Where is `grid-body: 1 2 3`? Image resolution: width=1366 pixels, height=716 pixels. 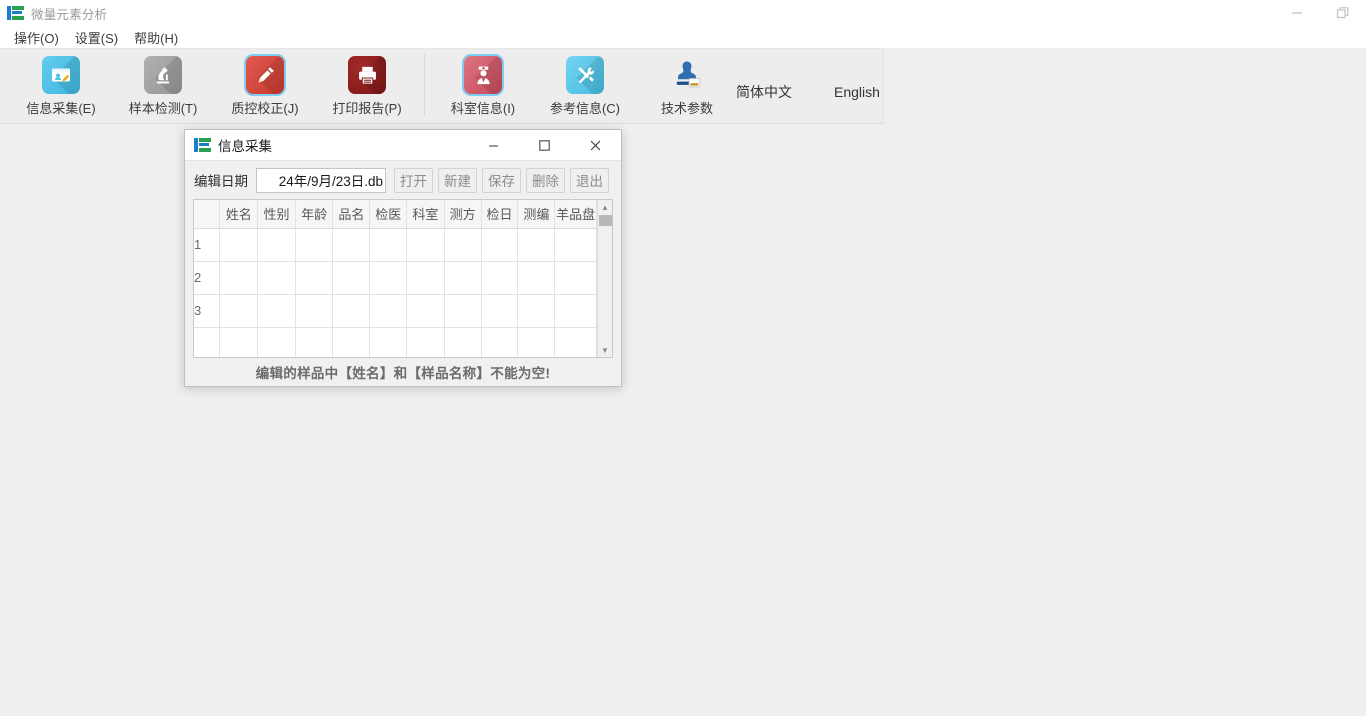 grid-body: 1 2 3 is located at coordinates (395, 292).